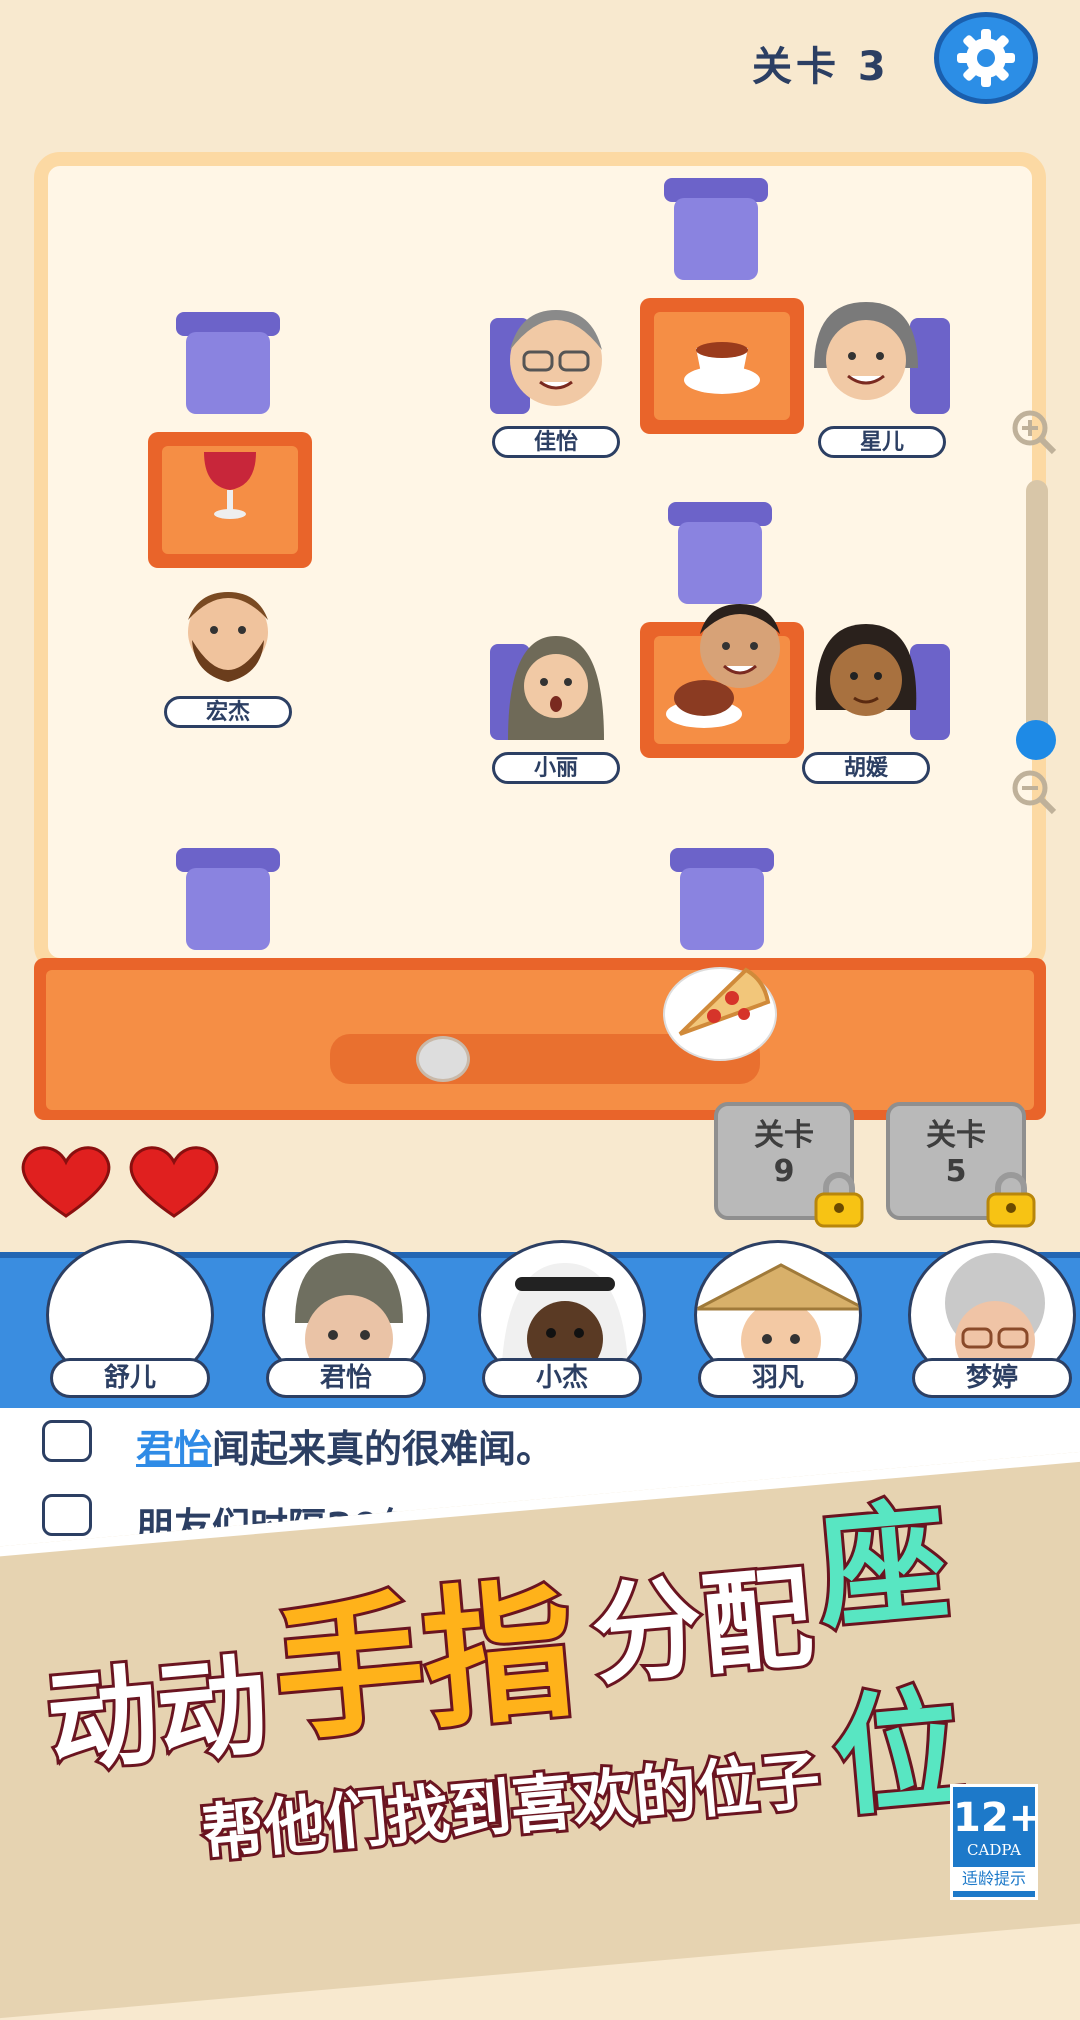  Describe the element at coordinates (882, 442) in the screenshot. I see `seat-nameplate: 星儿` at that location.